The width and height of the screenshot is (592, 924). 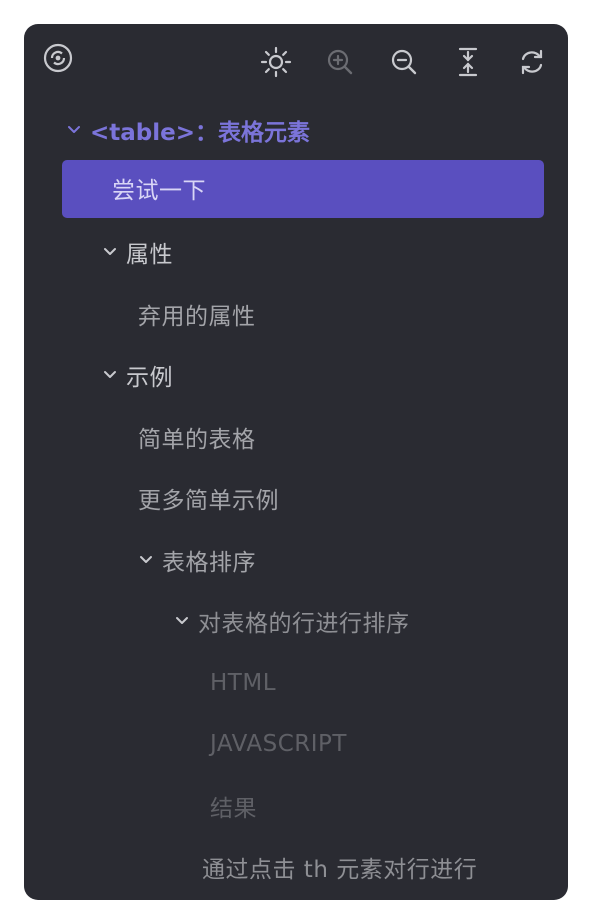 I want to click on tree-item-label: 对表格的行进行排序, so click(x=304, y=624).